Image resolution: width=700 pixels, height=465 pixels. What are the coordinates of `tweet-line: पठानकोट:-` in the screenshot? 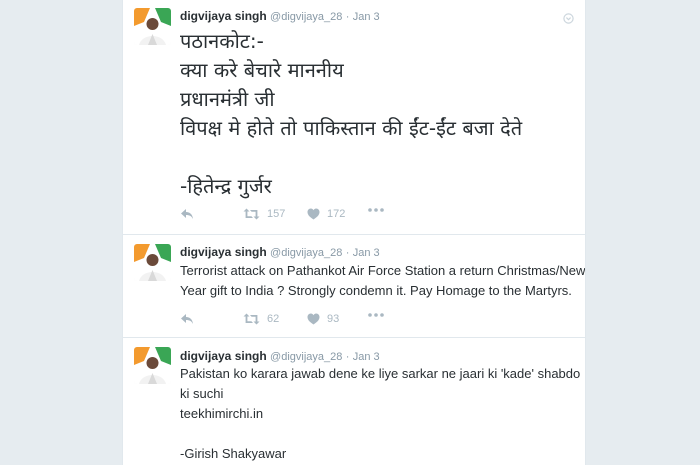 It's located at (222, 41).